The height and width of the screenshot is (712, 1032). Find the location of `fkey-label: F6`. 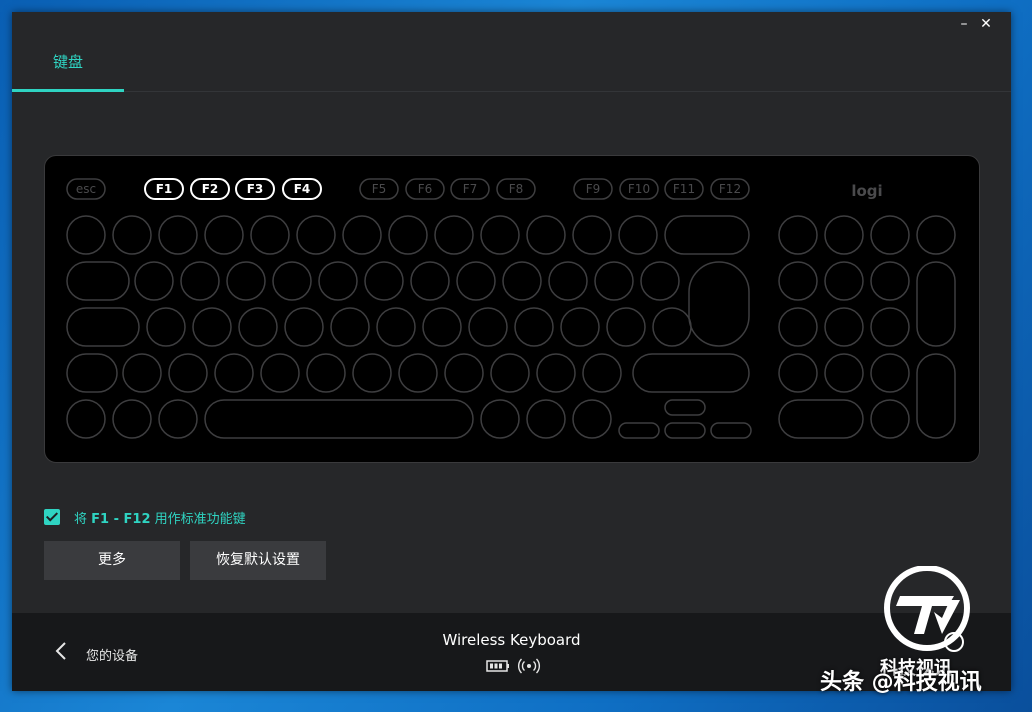

fkey-label: F6 is located at coordinates (425, 189).